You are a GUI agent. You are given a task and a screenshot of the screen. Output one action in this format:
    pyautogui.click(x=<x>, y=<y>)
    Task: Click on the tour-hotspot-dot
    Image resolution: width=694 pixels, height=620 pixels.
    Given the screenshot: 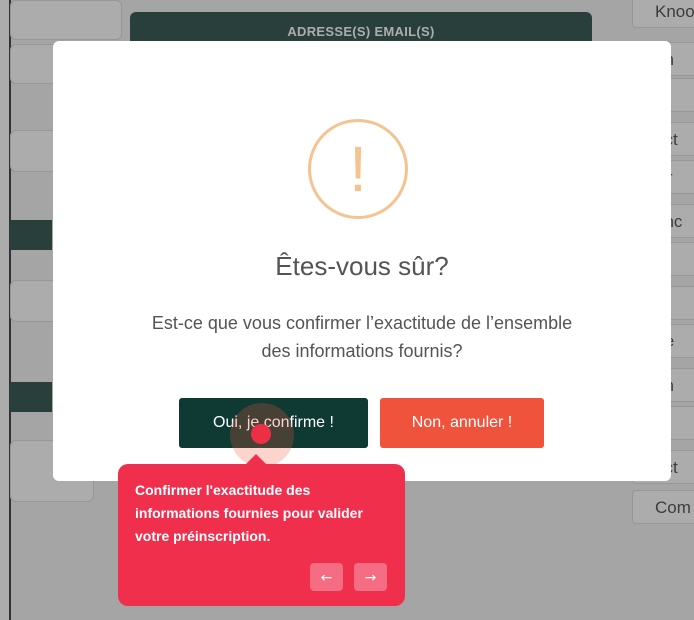 What is the action you would take?
    pyautogui.click(x=261, y=434)
    